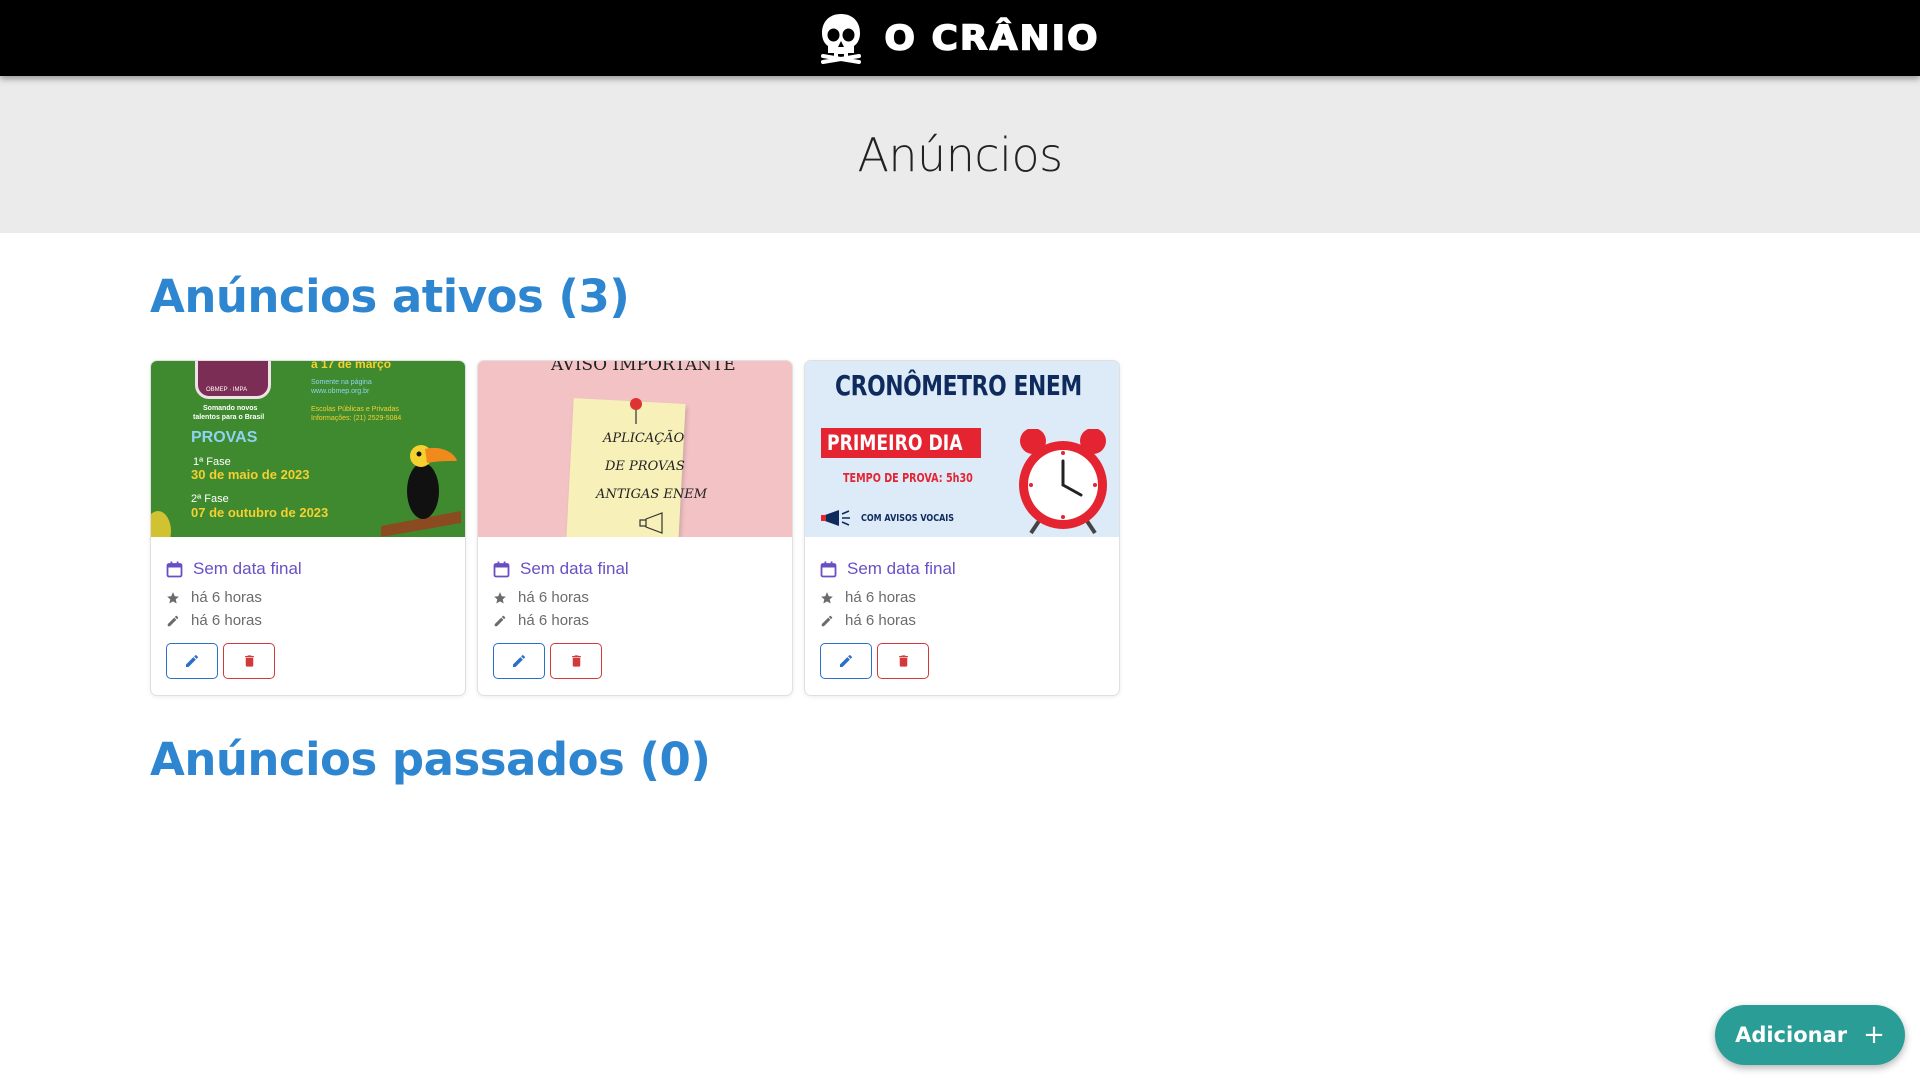 The width and height of the screenshot is (1920, 1080). I want to click on brand-name: O CRÂNIO, so click(992, 38).